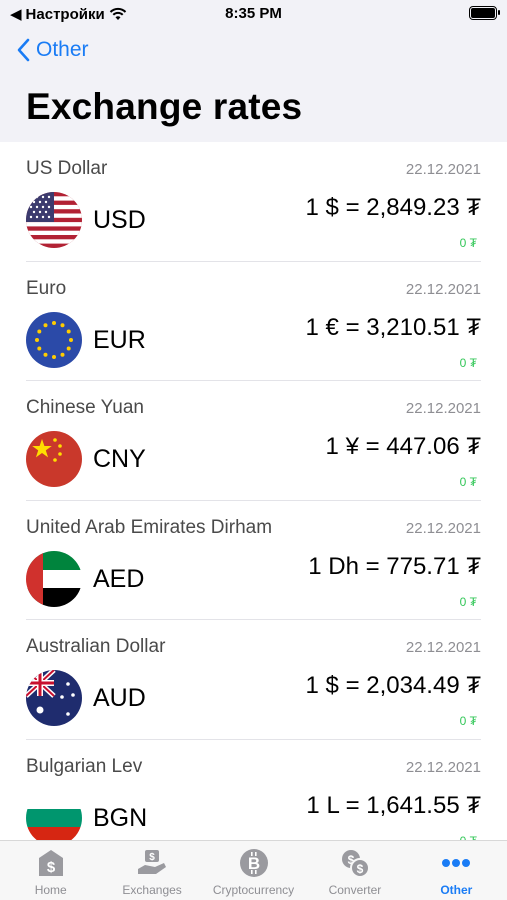  Describe the element at coordinates (54, 220) in the screenshot. I see `us-flag-icon` at that location.